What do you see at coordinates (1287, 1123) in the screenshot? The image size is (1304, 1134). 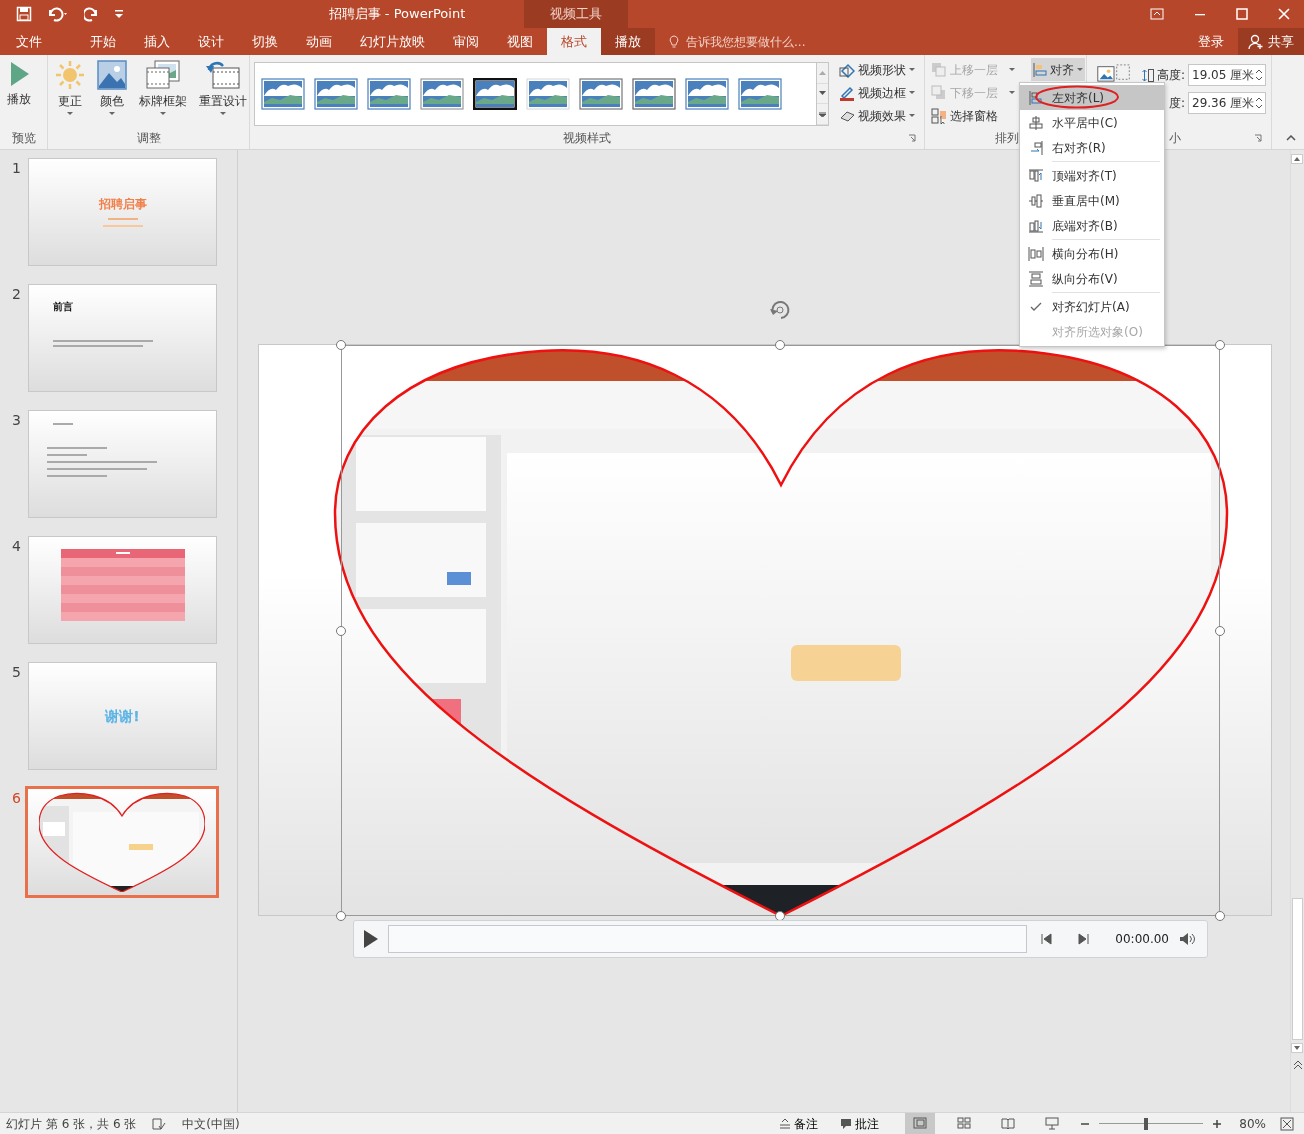 I see `fit-slide-icon` at bounding box center [1287, 1123].